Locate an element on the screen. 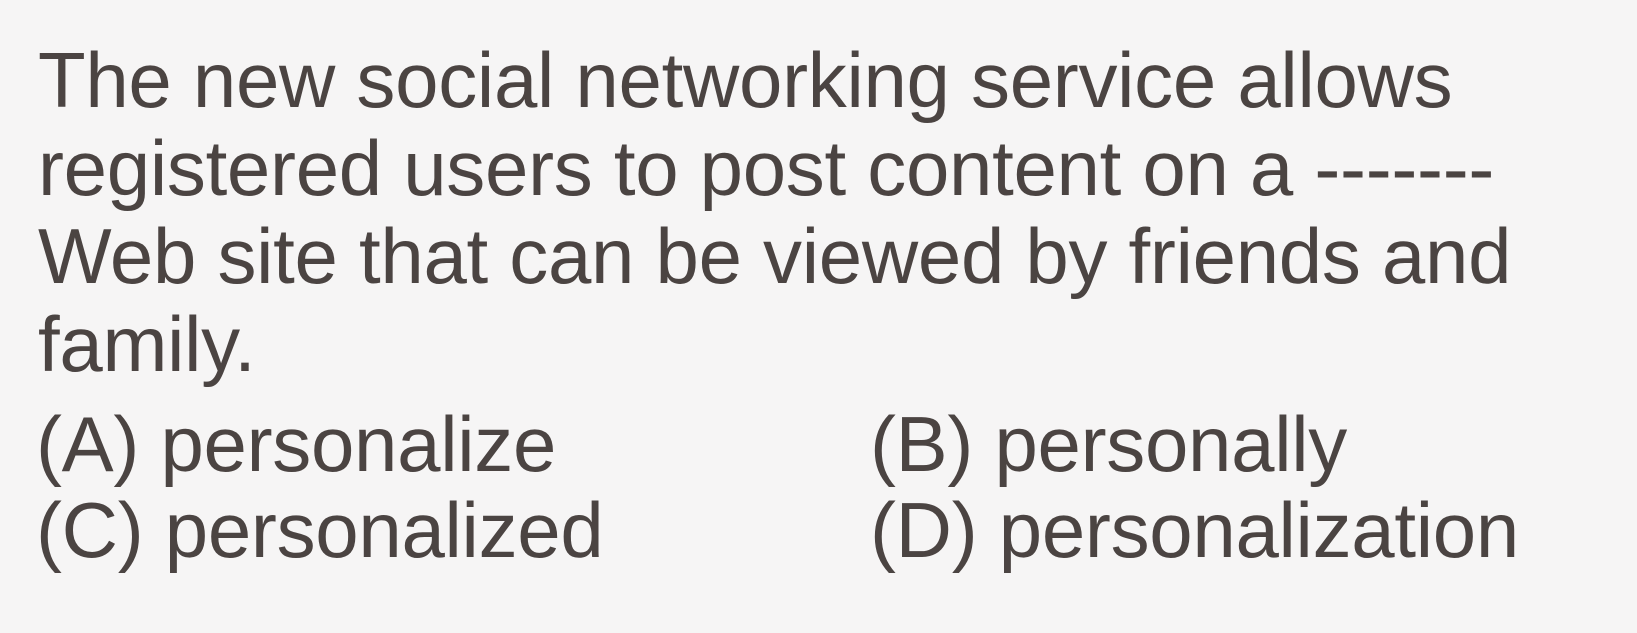  option-b: (B) personally is located at coordinates (1108, 444).